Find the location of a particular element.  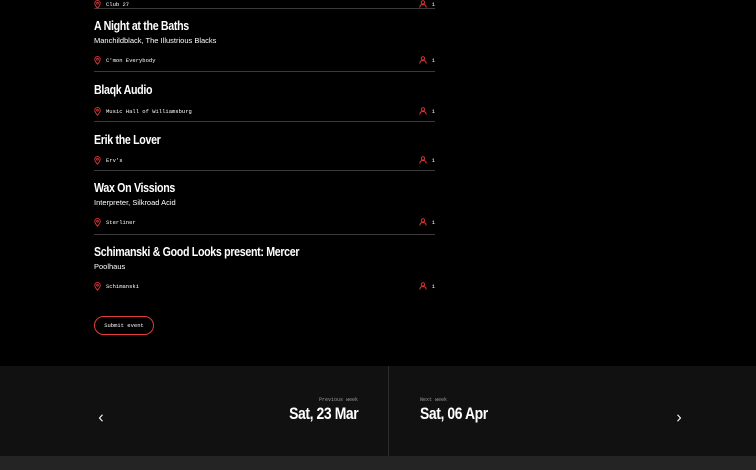

event-item: Club 27 1 is located at coordinates (264, 4).